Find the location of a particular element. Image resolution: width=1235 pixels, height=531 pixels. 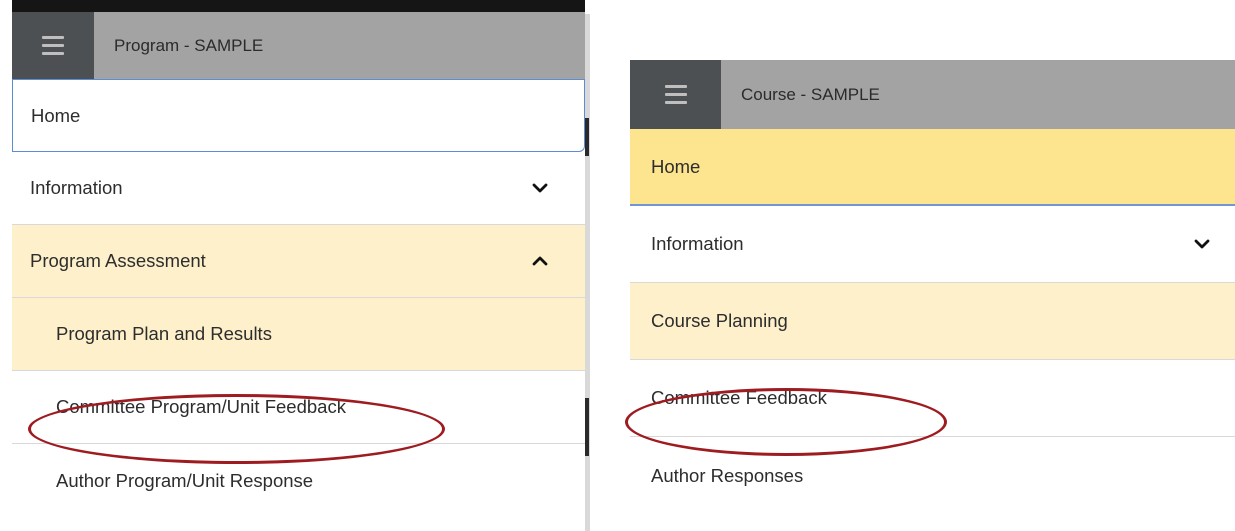

nav-item-label: Program Plan and Results is located at coordinates (164, 333).